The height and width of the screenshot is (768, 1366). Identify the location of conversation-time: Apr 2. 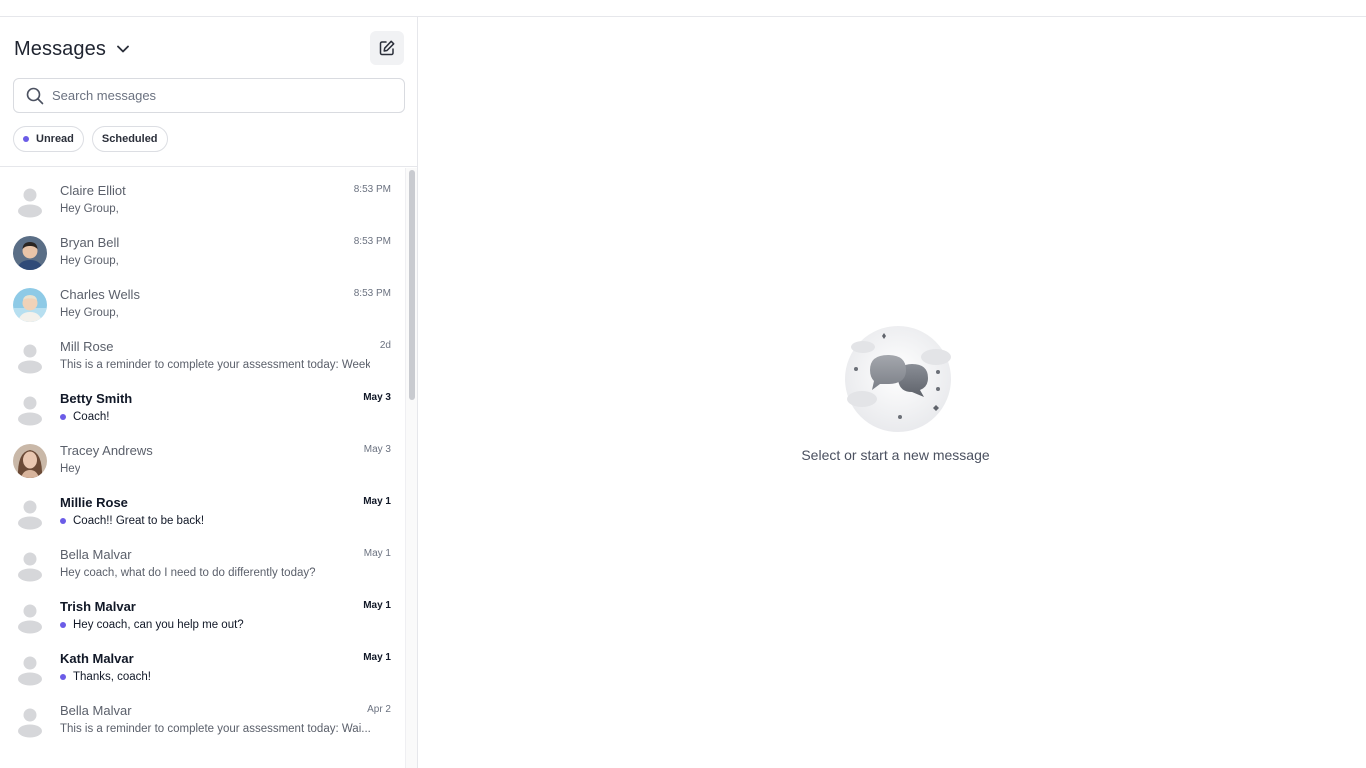
(379, 709).